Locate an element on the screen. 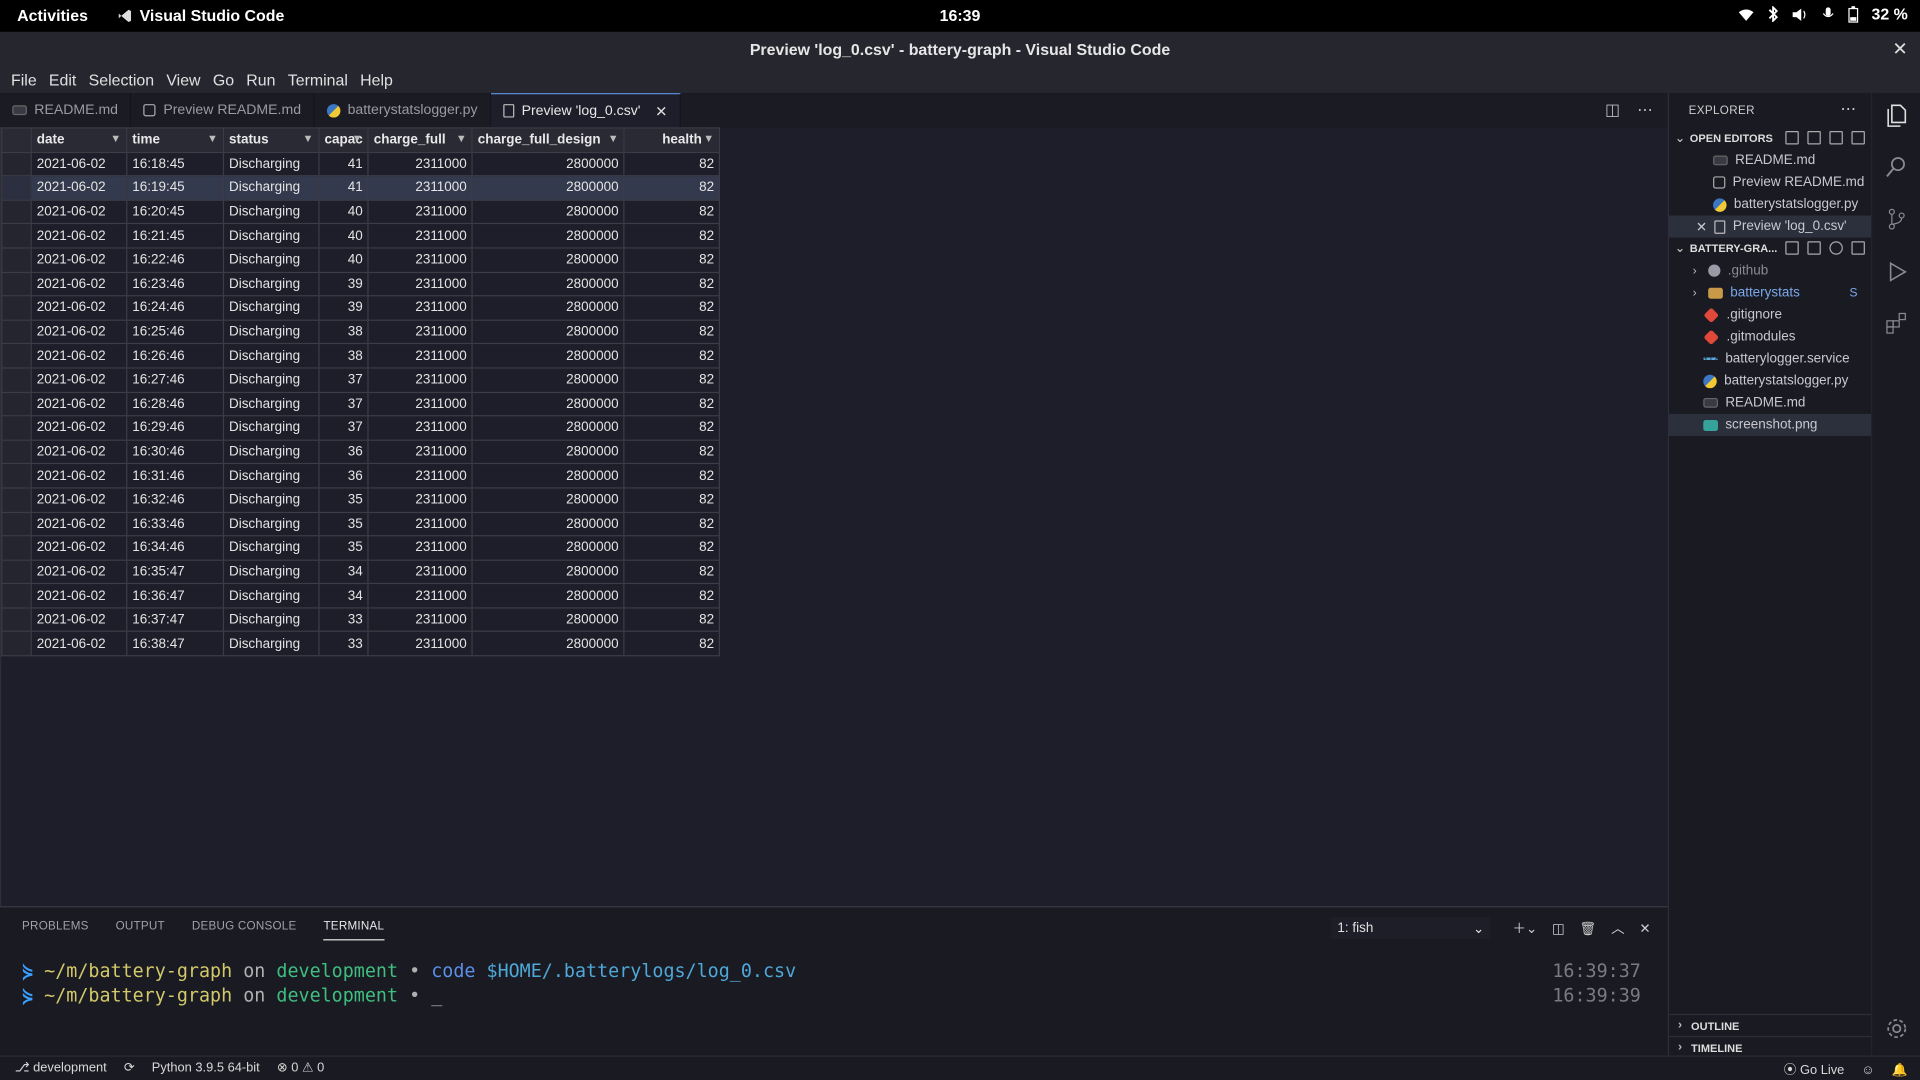 The height and width of the screenshot is (1080, 1920). table-cell: 16:25:46 is located at coordinates (175, 332).